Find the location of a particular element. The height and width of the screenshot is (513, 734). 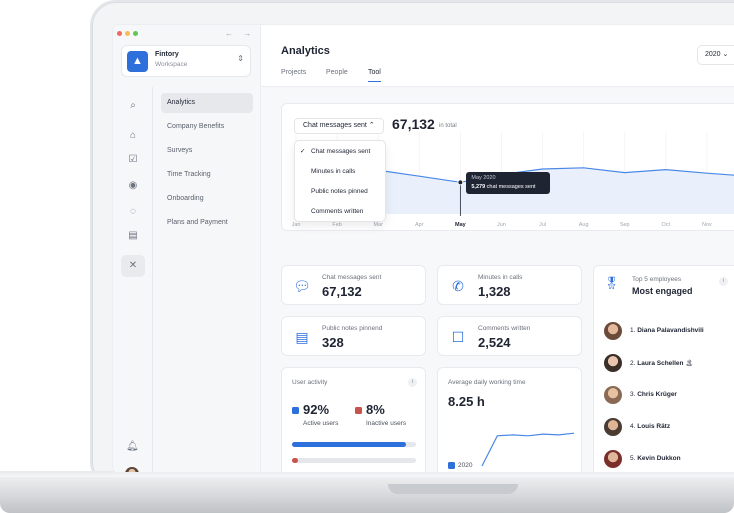

employee-row: 2. Laura Schellen 🏝 is located at coordinates (669, 364).